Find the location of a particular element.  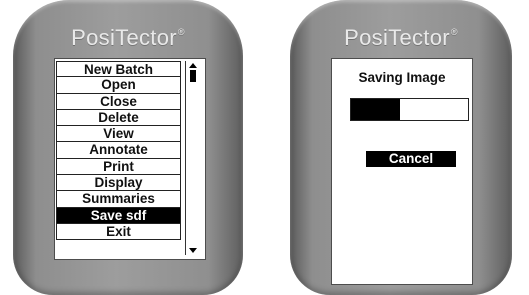

menu-item-view: View is located at coordinates (118, 134).